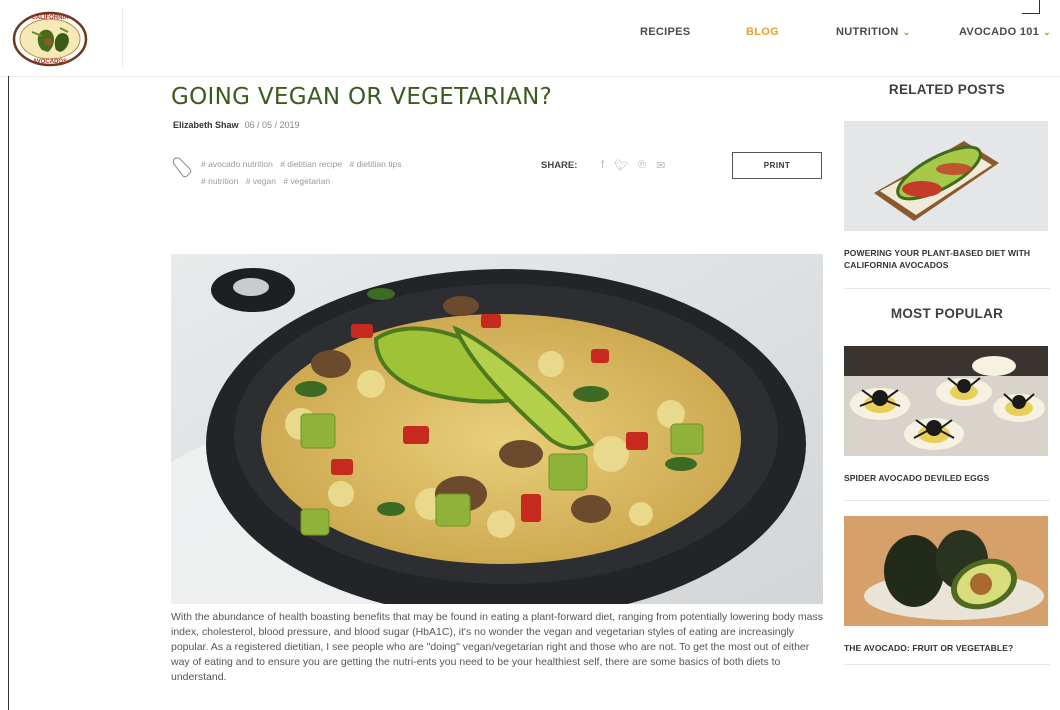  Describe the element at coordinates (947, 89) in the screenshot. I see `related-posts-heading: RELATED POSTS` at that location.